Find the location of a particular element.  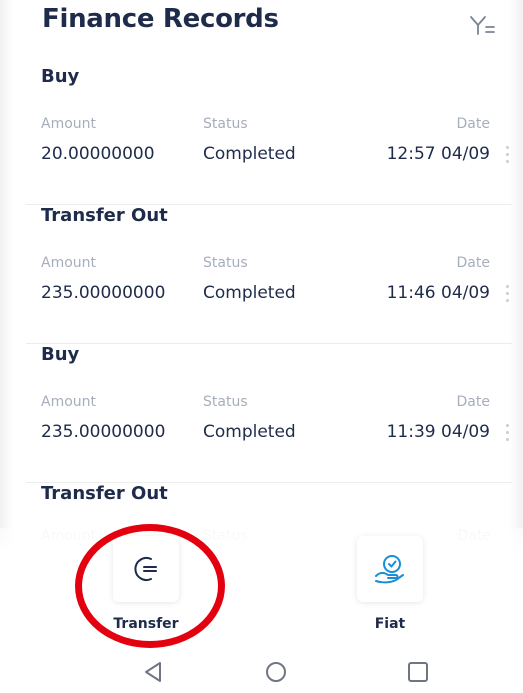

system-nav-bar is located at coordinates (261, 670).